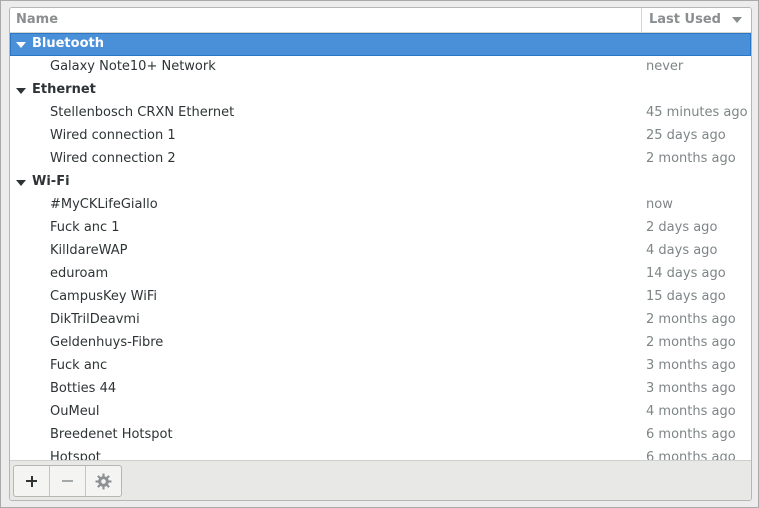 This screenshot has height=508, width=759. I want to click on connection-name: #MyCKLifeGiallo, so click(104, 204).